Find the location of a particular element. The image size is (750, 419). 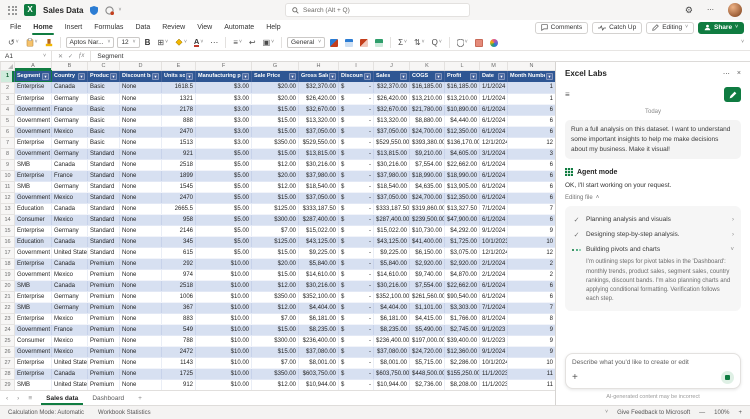

row-header-2: 2 is located at coordinates (7, 87).